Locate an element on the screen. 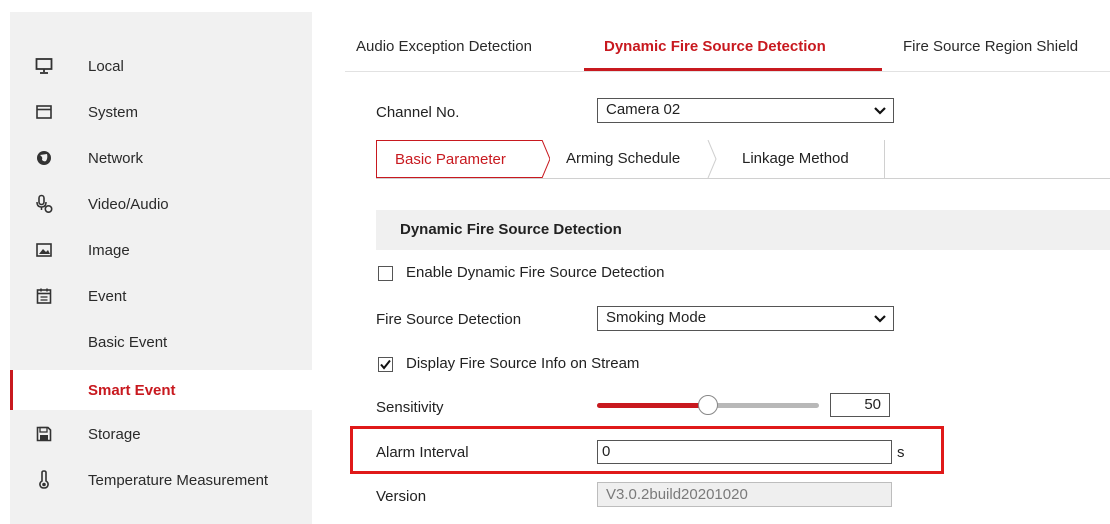 This screenshot has width=1110, height=524. image-icon is located at coordinates (44, 250).